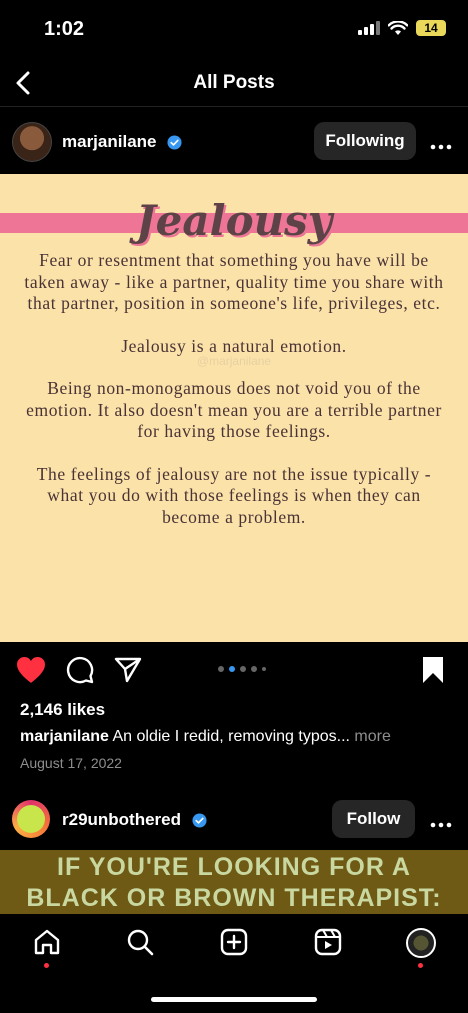  I want to click on battery-indicator: 14, so click(431, 28).